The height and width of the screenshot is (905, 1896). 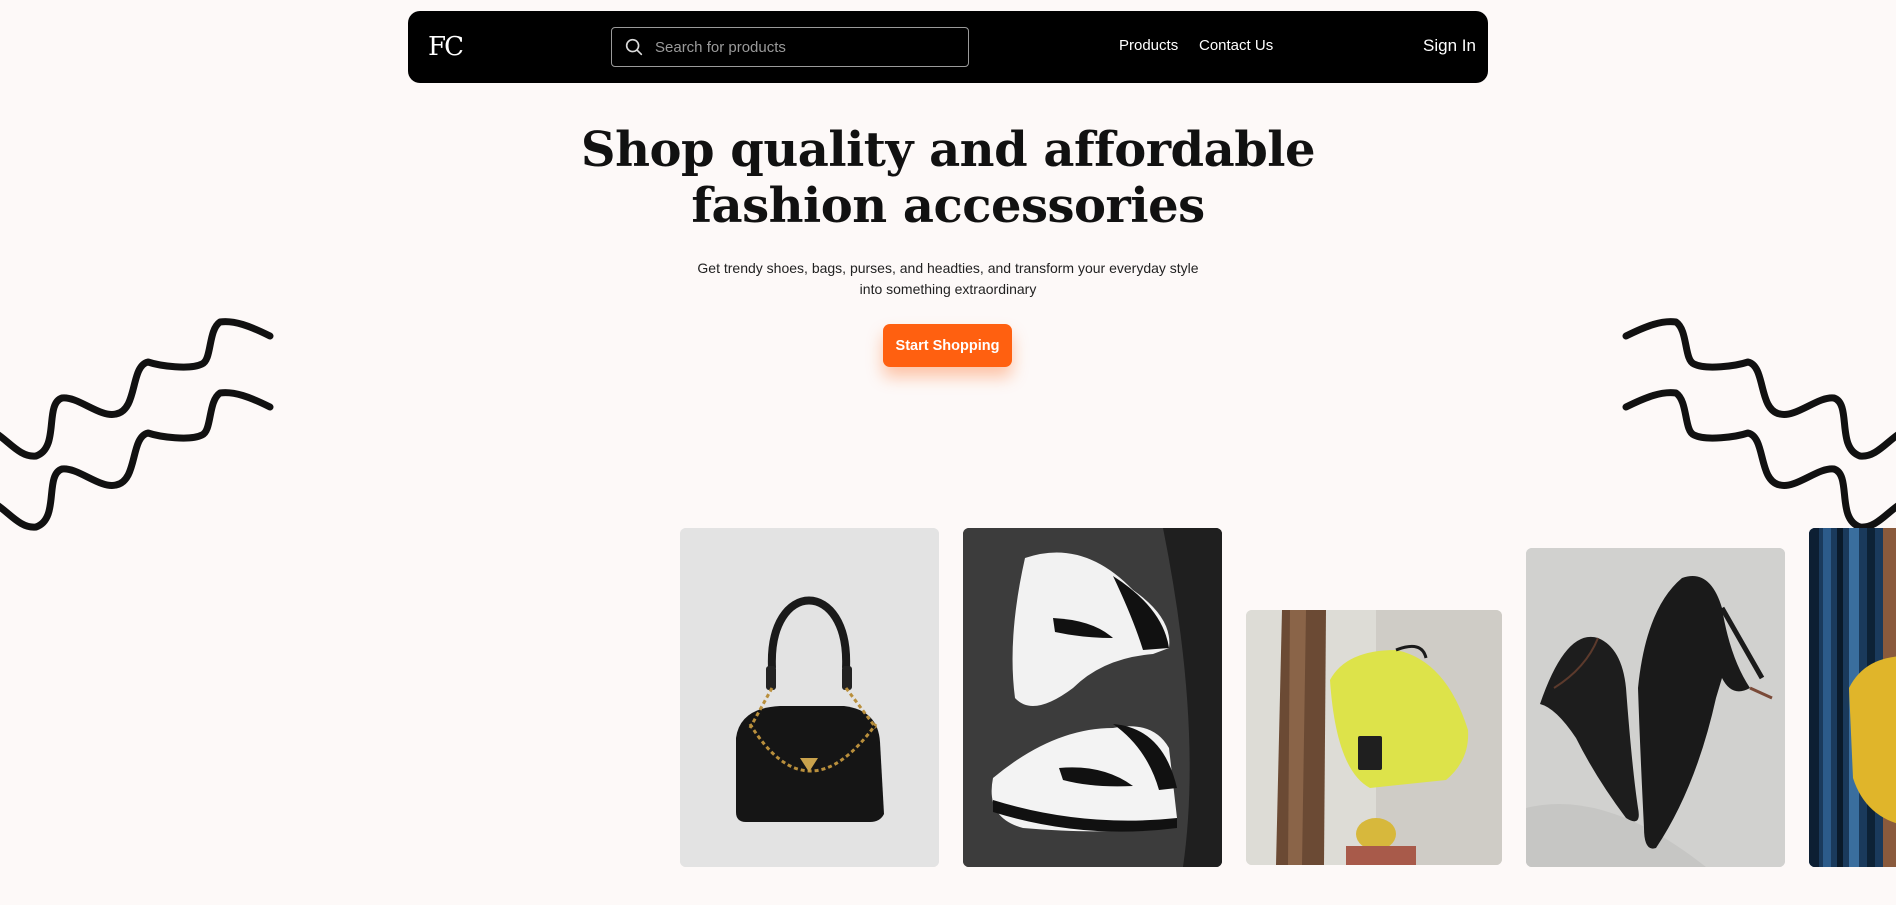 I want to click on high-top-sneakers-image, so click(x=1092, y=697).